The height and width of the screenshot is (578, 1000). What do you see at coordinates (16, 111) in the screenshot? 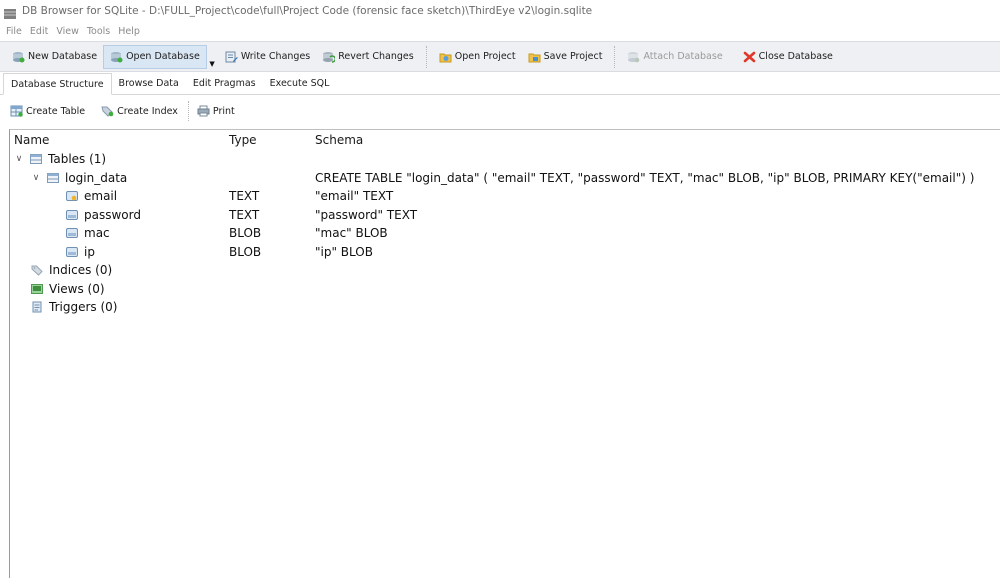
I see `create-table-icon` at bounding box center [16, 111].